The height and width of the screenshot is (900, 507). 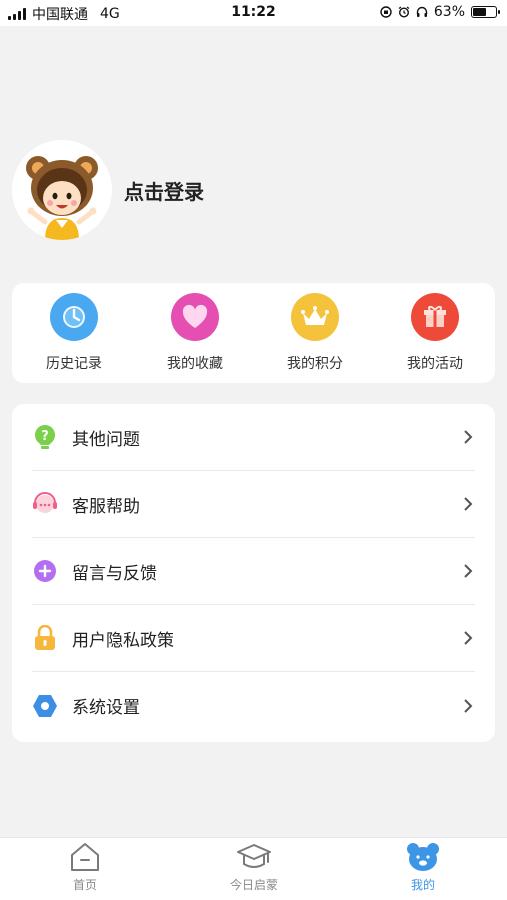 I want to click on orientation-lock-icon, so click(x=386, y=12).